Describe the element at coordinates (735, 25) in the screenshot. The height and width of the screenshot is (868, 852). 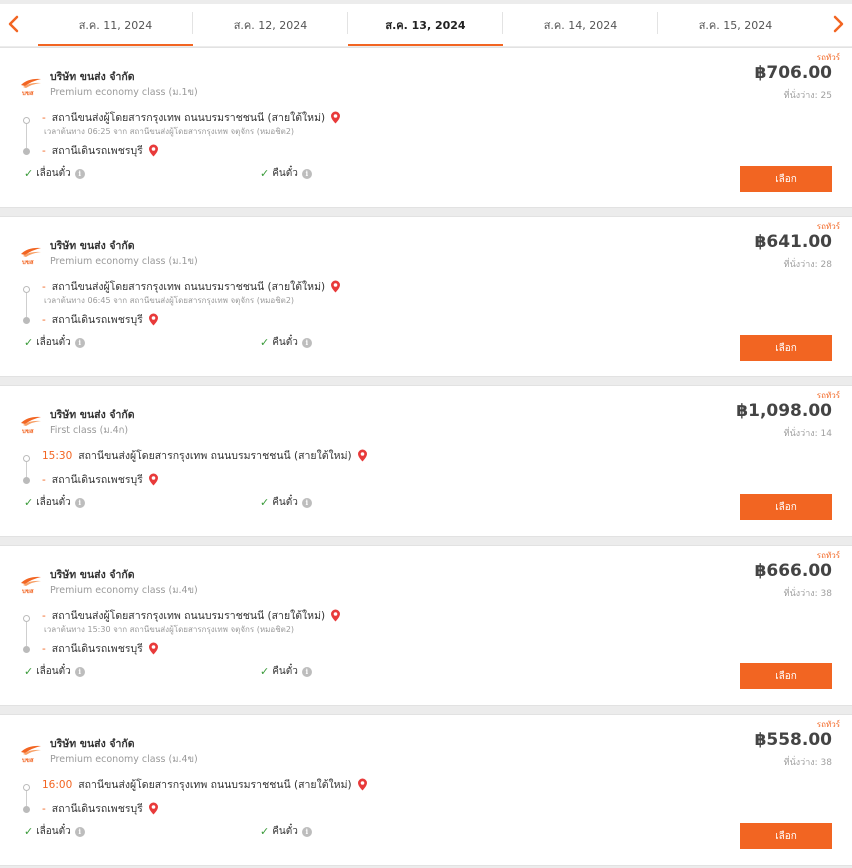
I see `date-tab: ส.ค. 15, 2024` at that location.